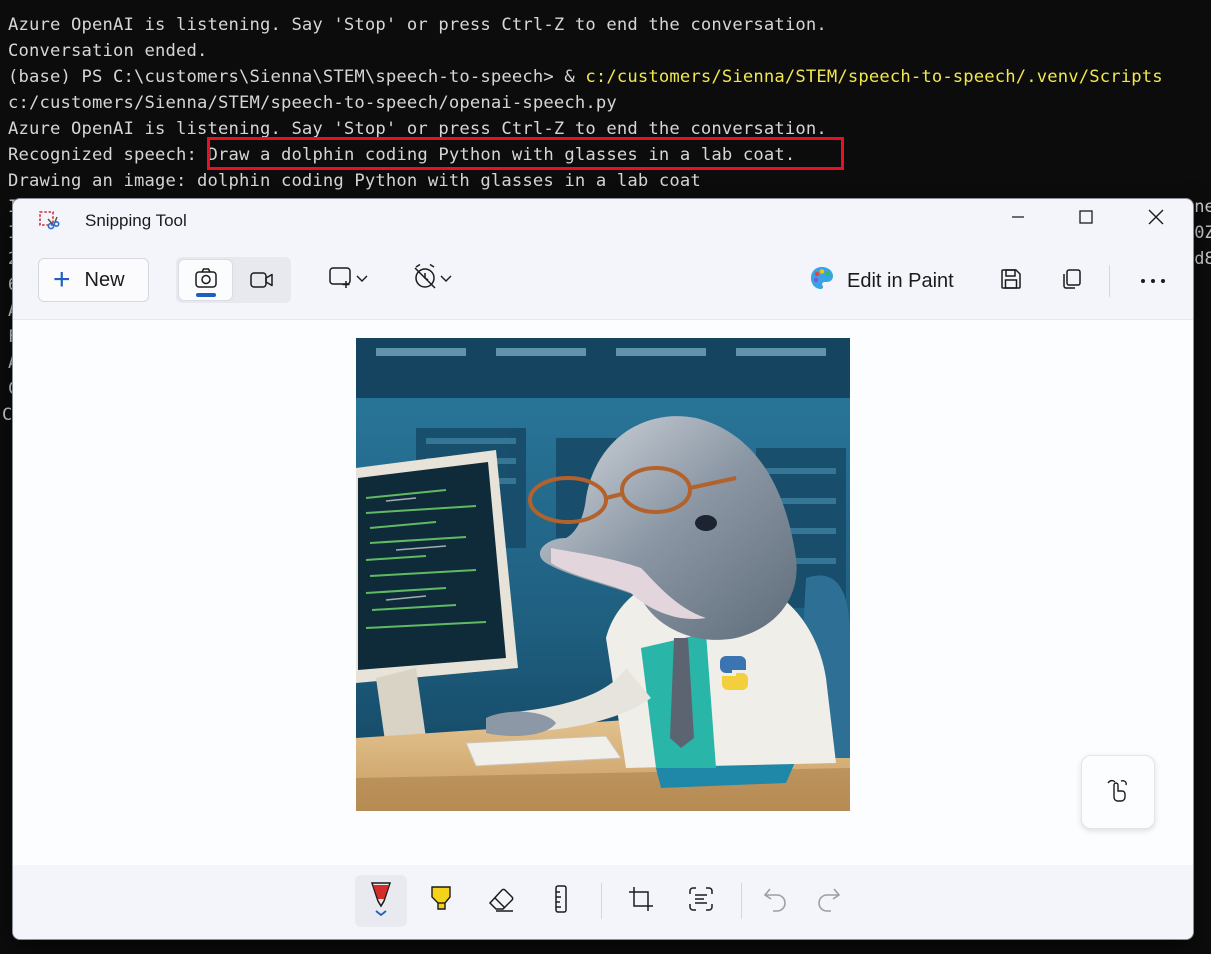 This screenshot has height=954, width=1211. I want to click on highlight-annotation-box, so click(525, 153).